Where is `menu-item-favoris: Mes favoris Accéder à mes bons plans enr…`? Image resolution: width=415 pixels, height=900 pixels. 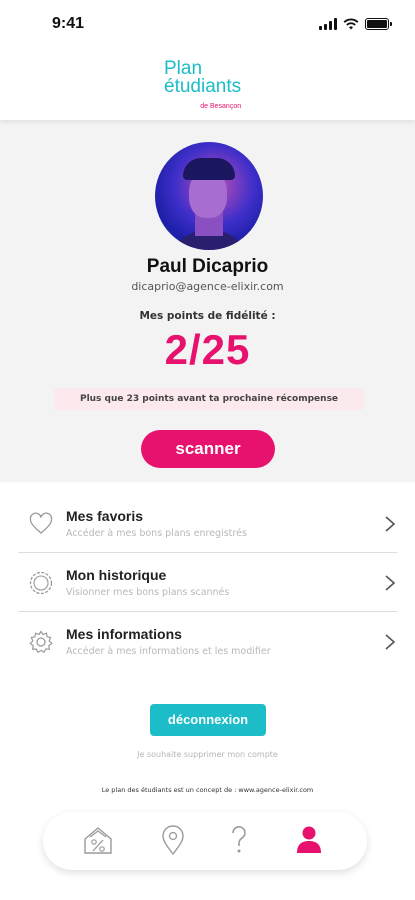 menu-item-favoris: Mes favoris Accéder à mes bons plans enr… is located at coordinates (207, 524).